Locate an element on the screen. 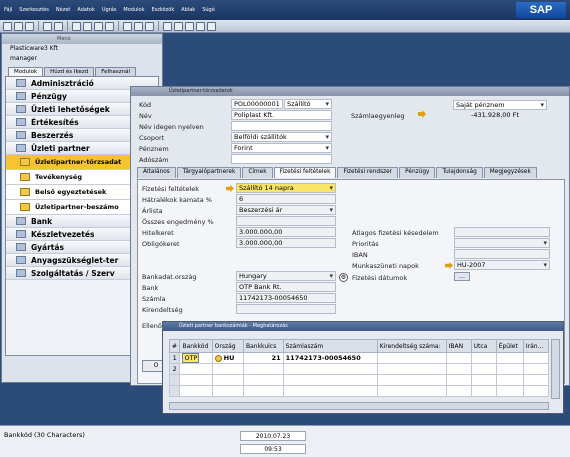 Image resolution: width=570 pixels, height=457 pixels. bank-code-cell: OTP is located at coordinates (196, 358).